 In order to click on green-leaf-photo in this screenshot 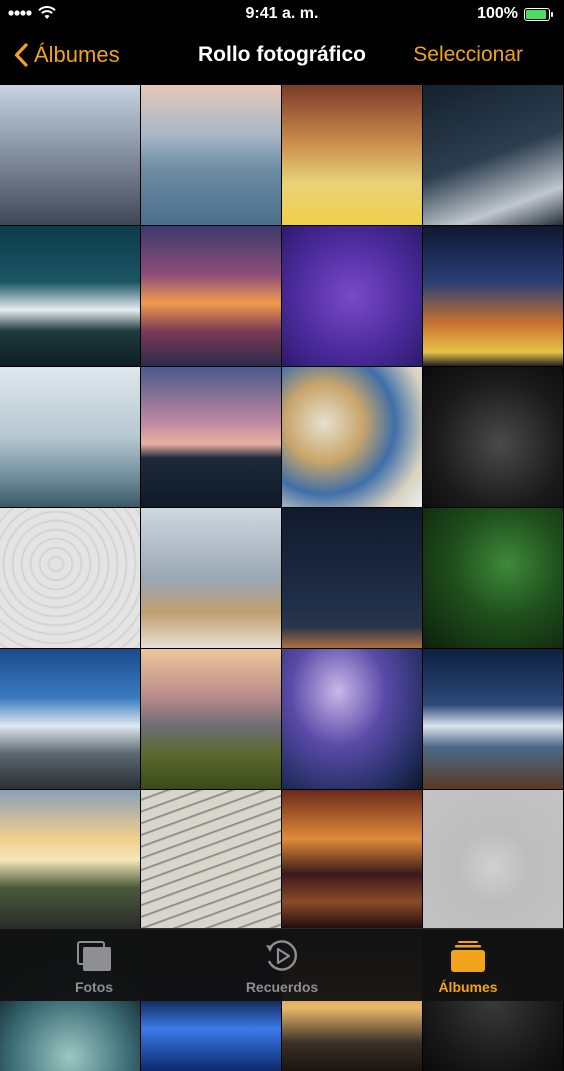, I will do `click(493, 578)`.